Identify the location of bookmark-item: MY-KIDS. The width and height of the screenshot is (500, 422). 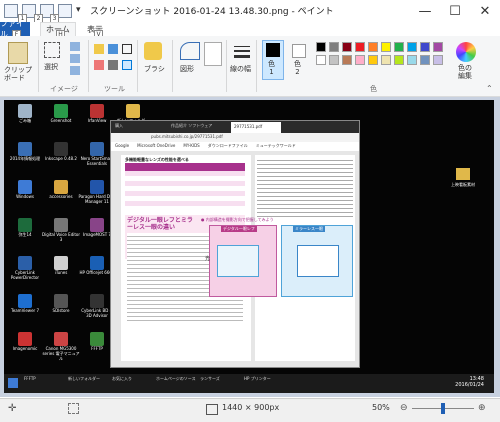
(191, 145).